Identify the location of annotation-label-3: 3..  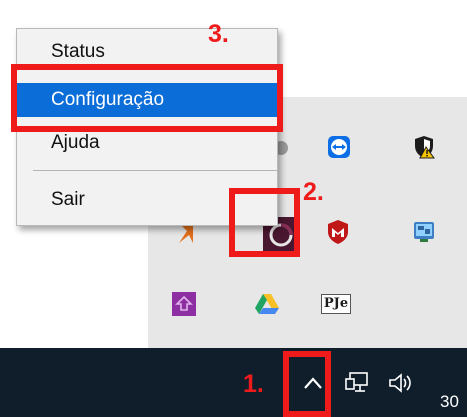
(218, 34).